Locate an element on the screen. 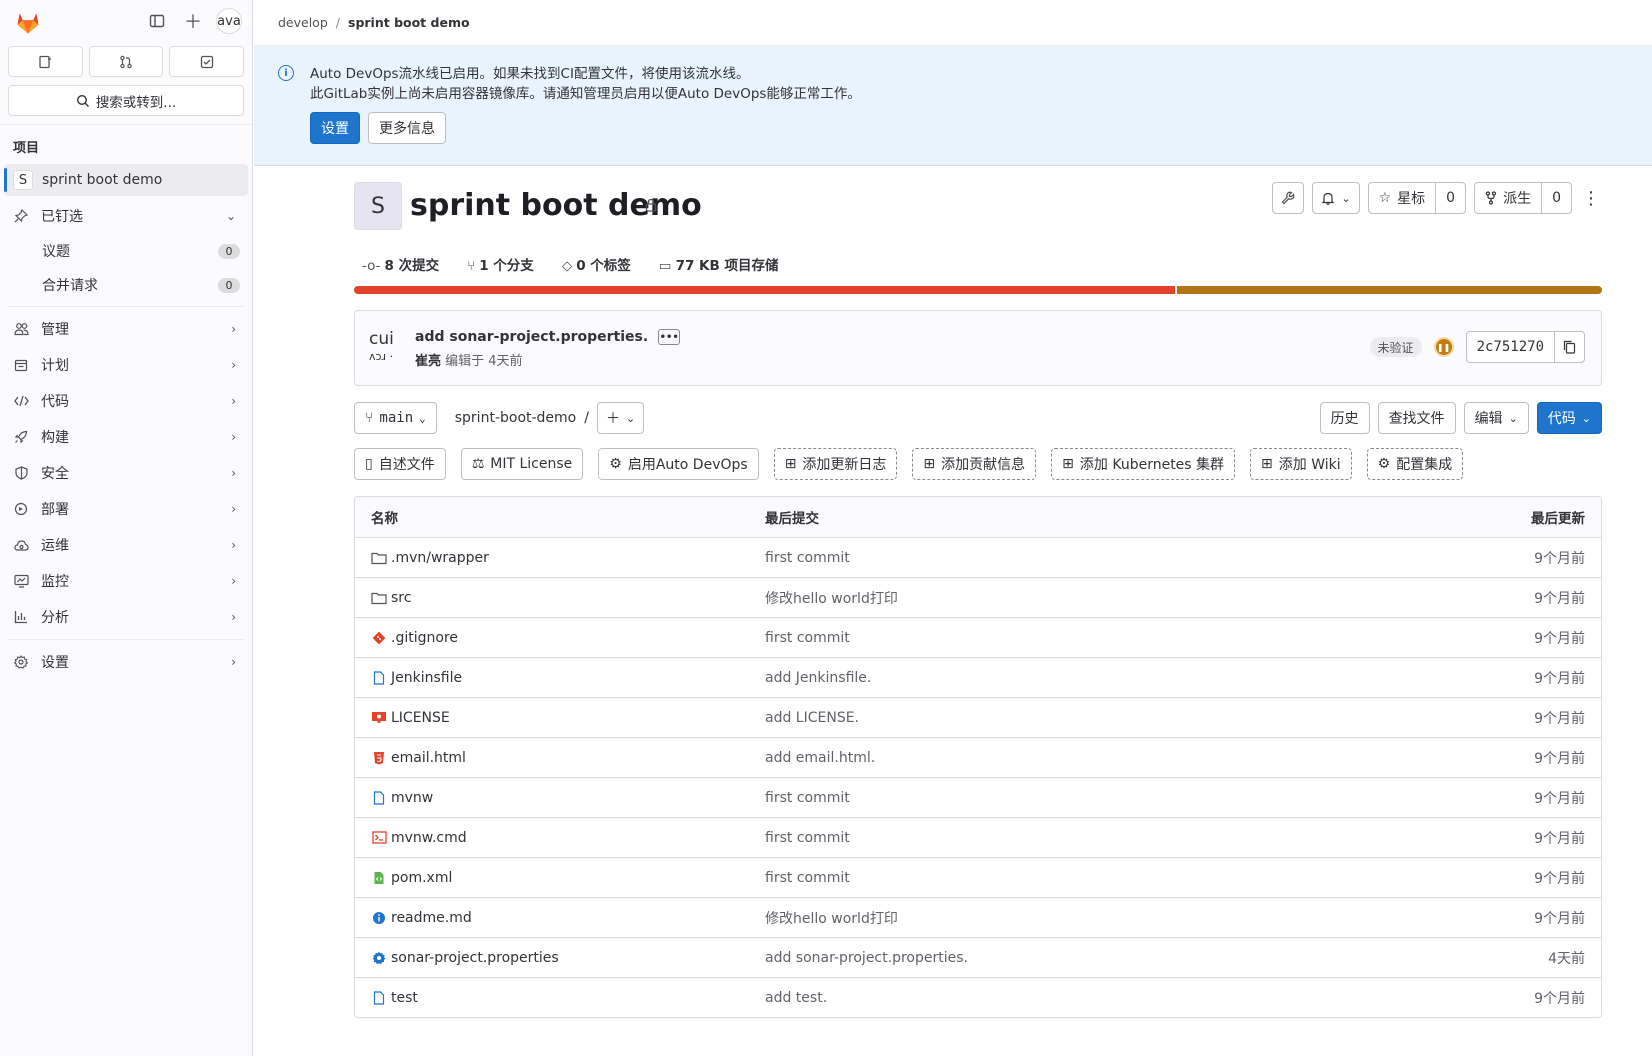  file-name: LICENSE is located at coordinates (420, 718).